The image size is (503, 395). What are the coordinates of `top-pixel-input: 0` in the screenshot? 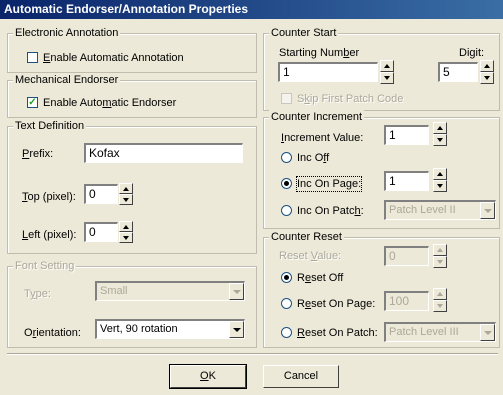 It's located at (101, 194).